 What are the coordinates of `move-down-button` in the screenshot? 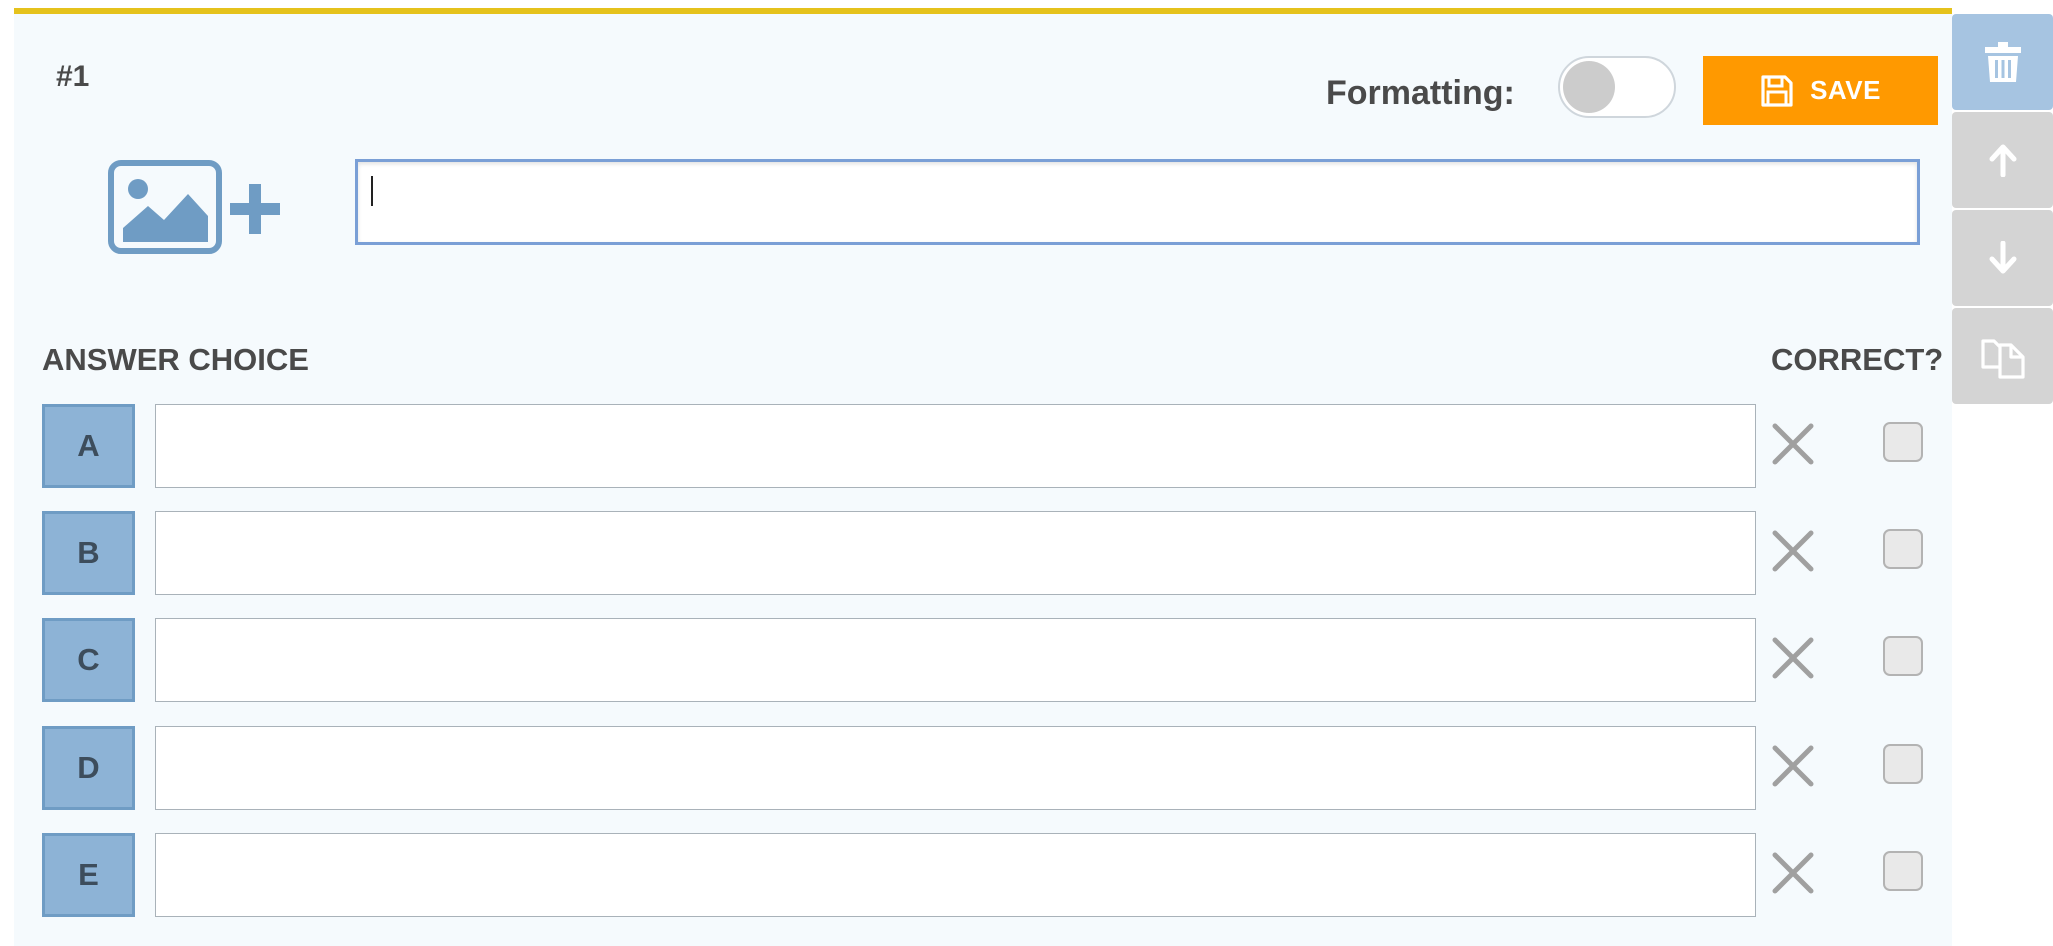 It's located at (2002, 258).